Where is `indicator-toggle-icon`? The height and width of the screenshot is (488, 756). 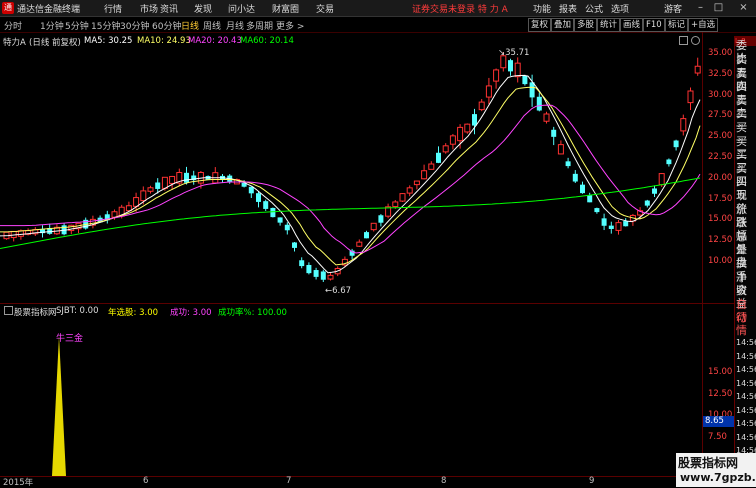
indicator-toggle-icon is located at coordinates (8, 310).